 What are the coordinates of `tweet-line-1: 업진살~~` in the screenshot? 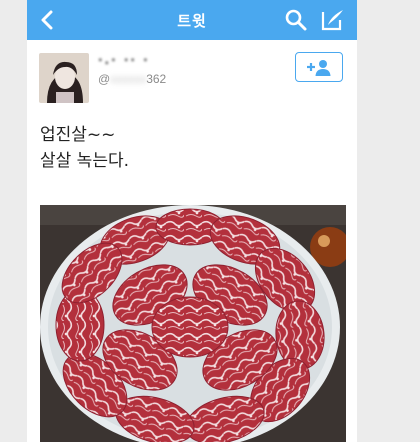 It's located at (78, 135).